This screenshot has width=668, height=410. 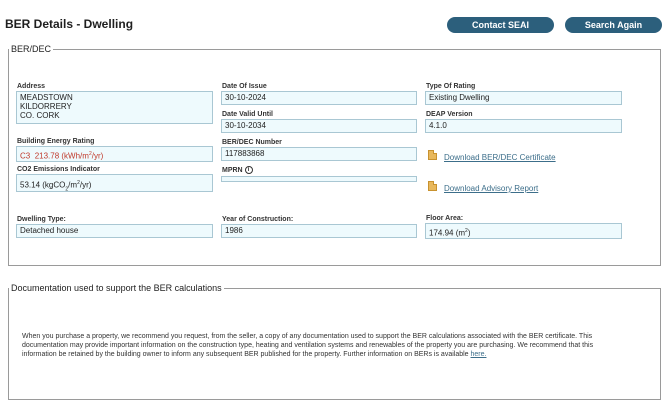 I want to click on address-line-2: KILDORRERY, so click(x=46, y=106).